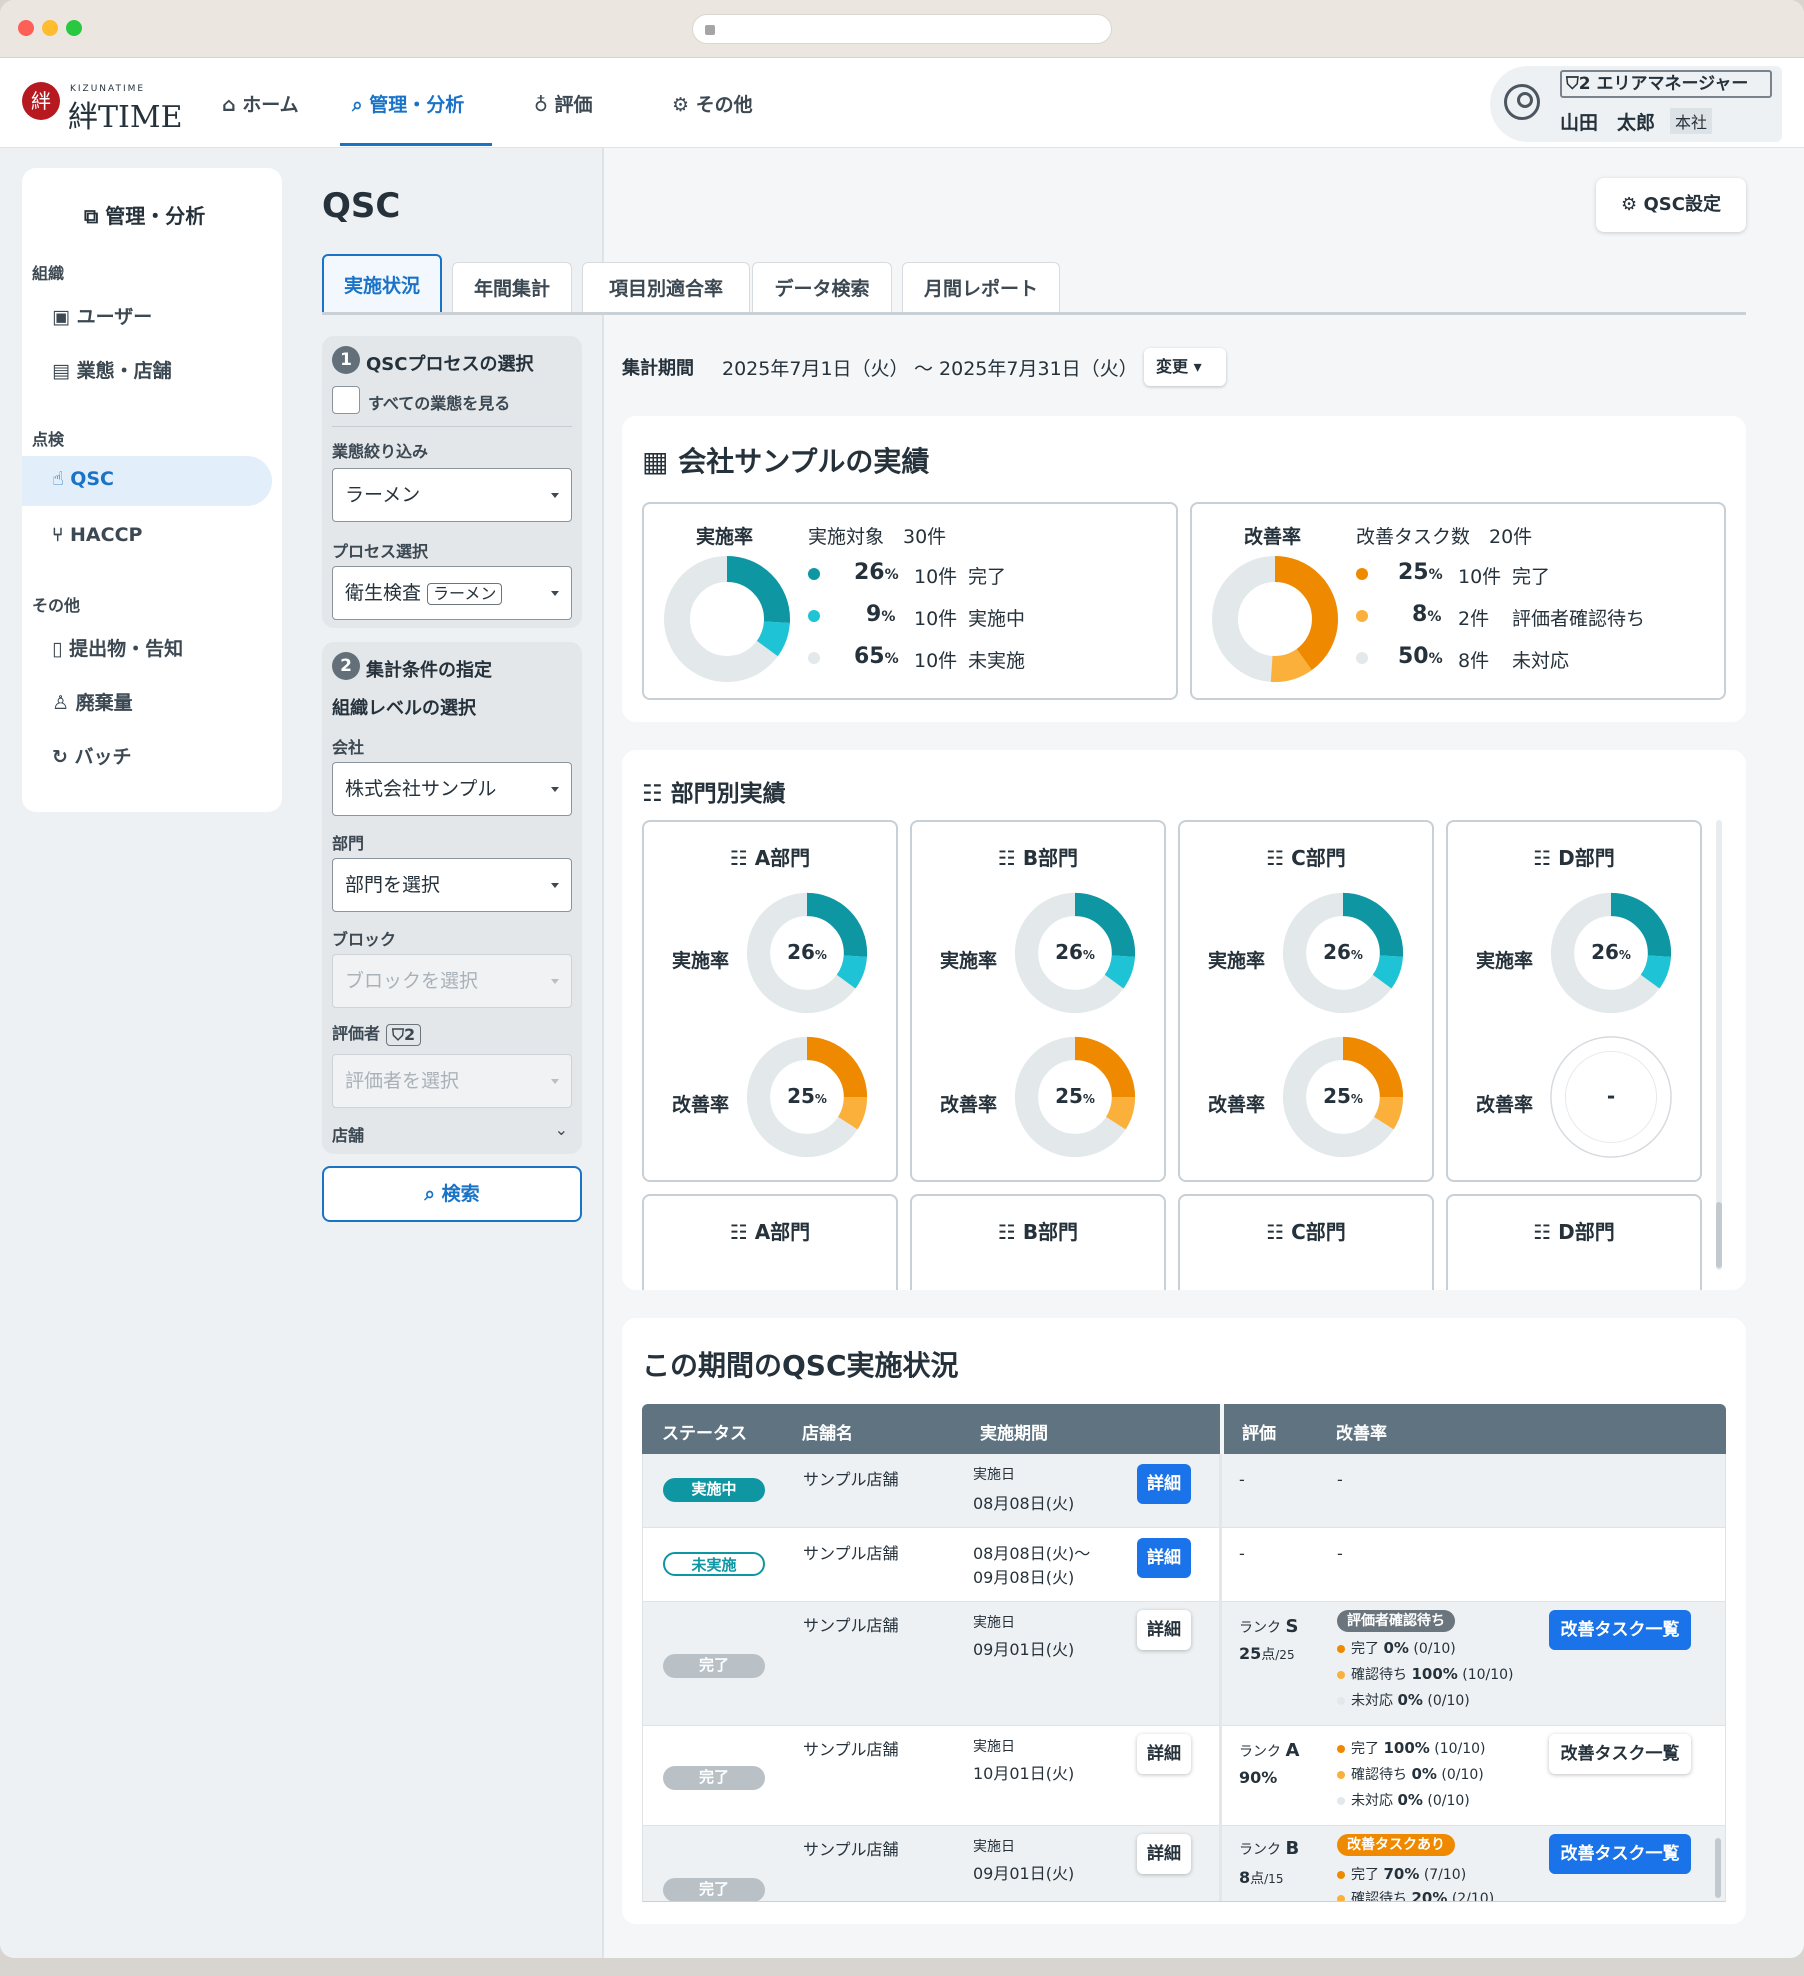 This screenshot has height=1976, width=1804. What do you see at coordinates (704, 1434) in the screenshot?
I see `th-status: ステータス` at bounding box center [704, 1434].